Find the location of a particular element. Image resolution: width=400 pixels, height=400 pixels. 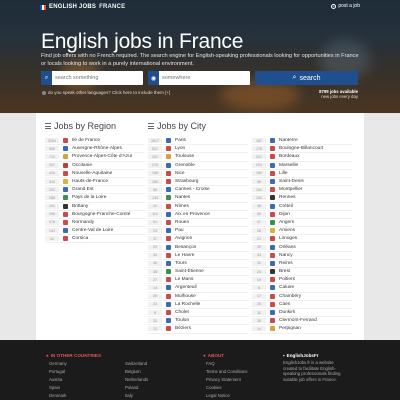

footer-link: Portugal is located at coordinates (58, 372).